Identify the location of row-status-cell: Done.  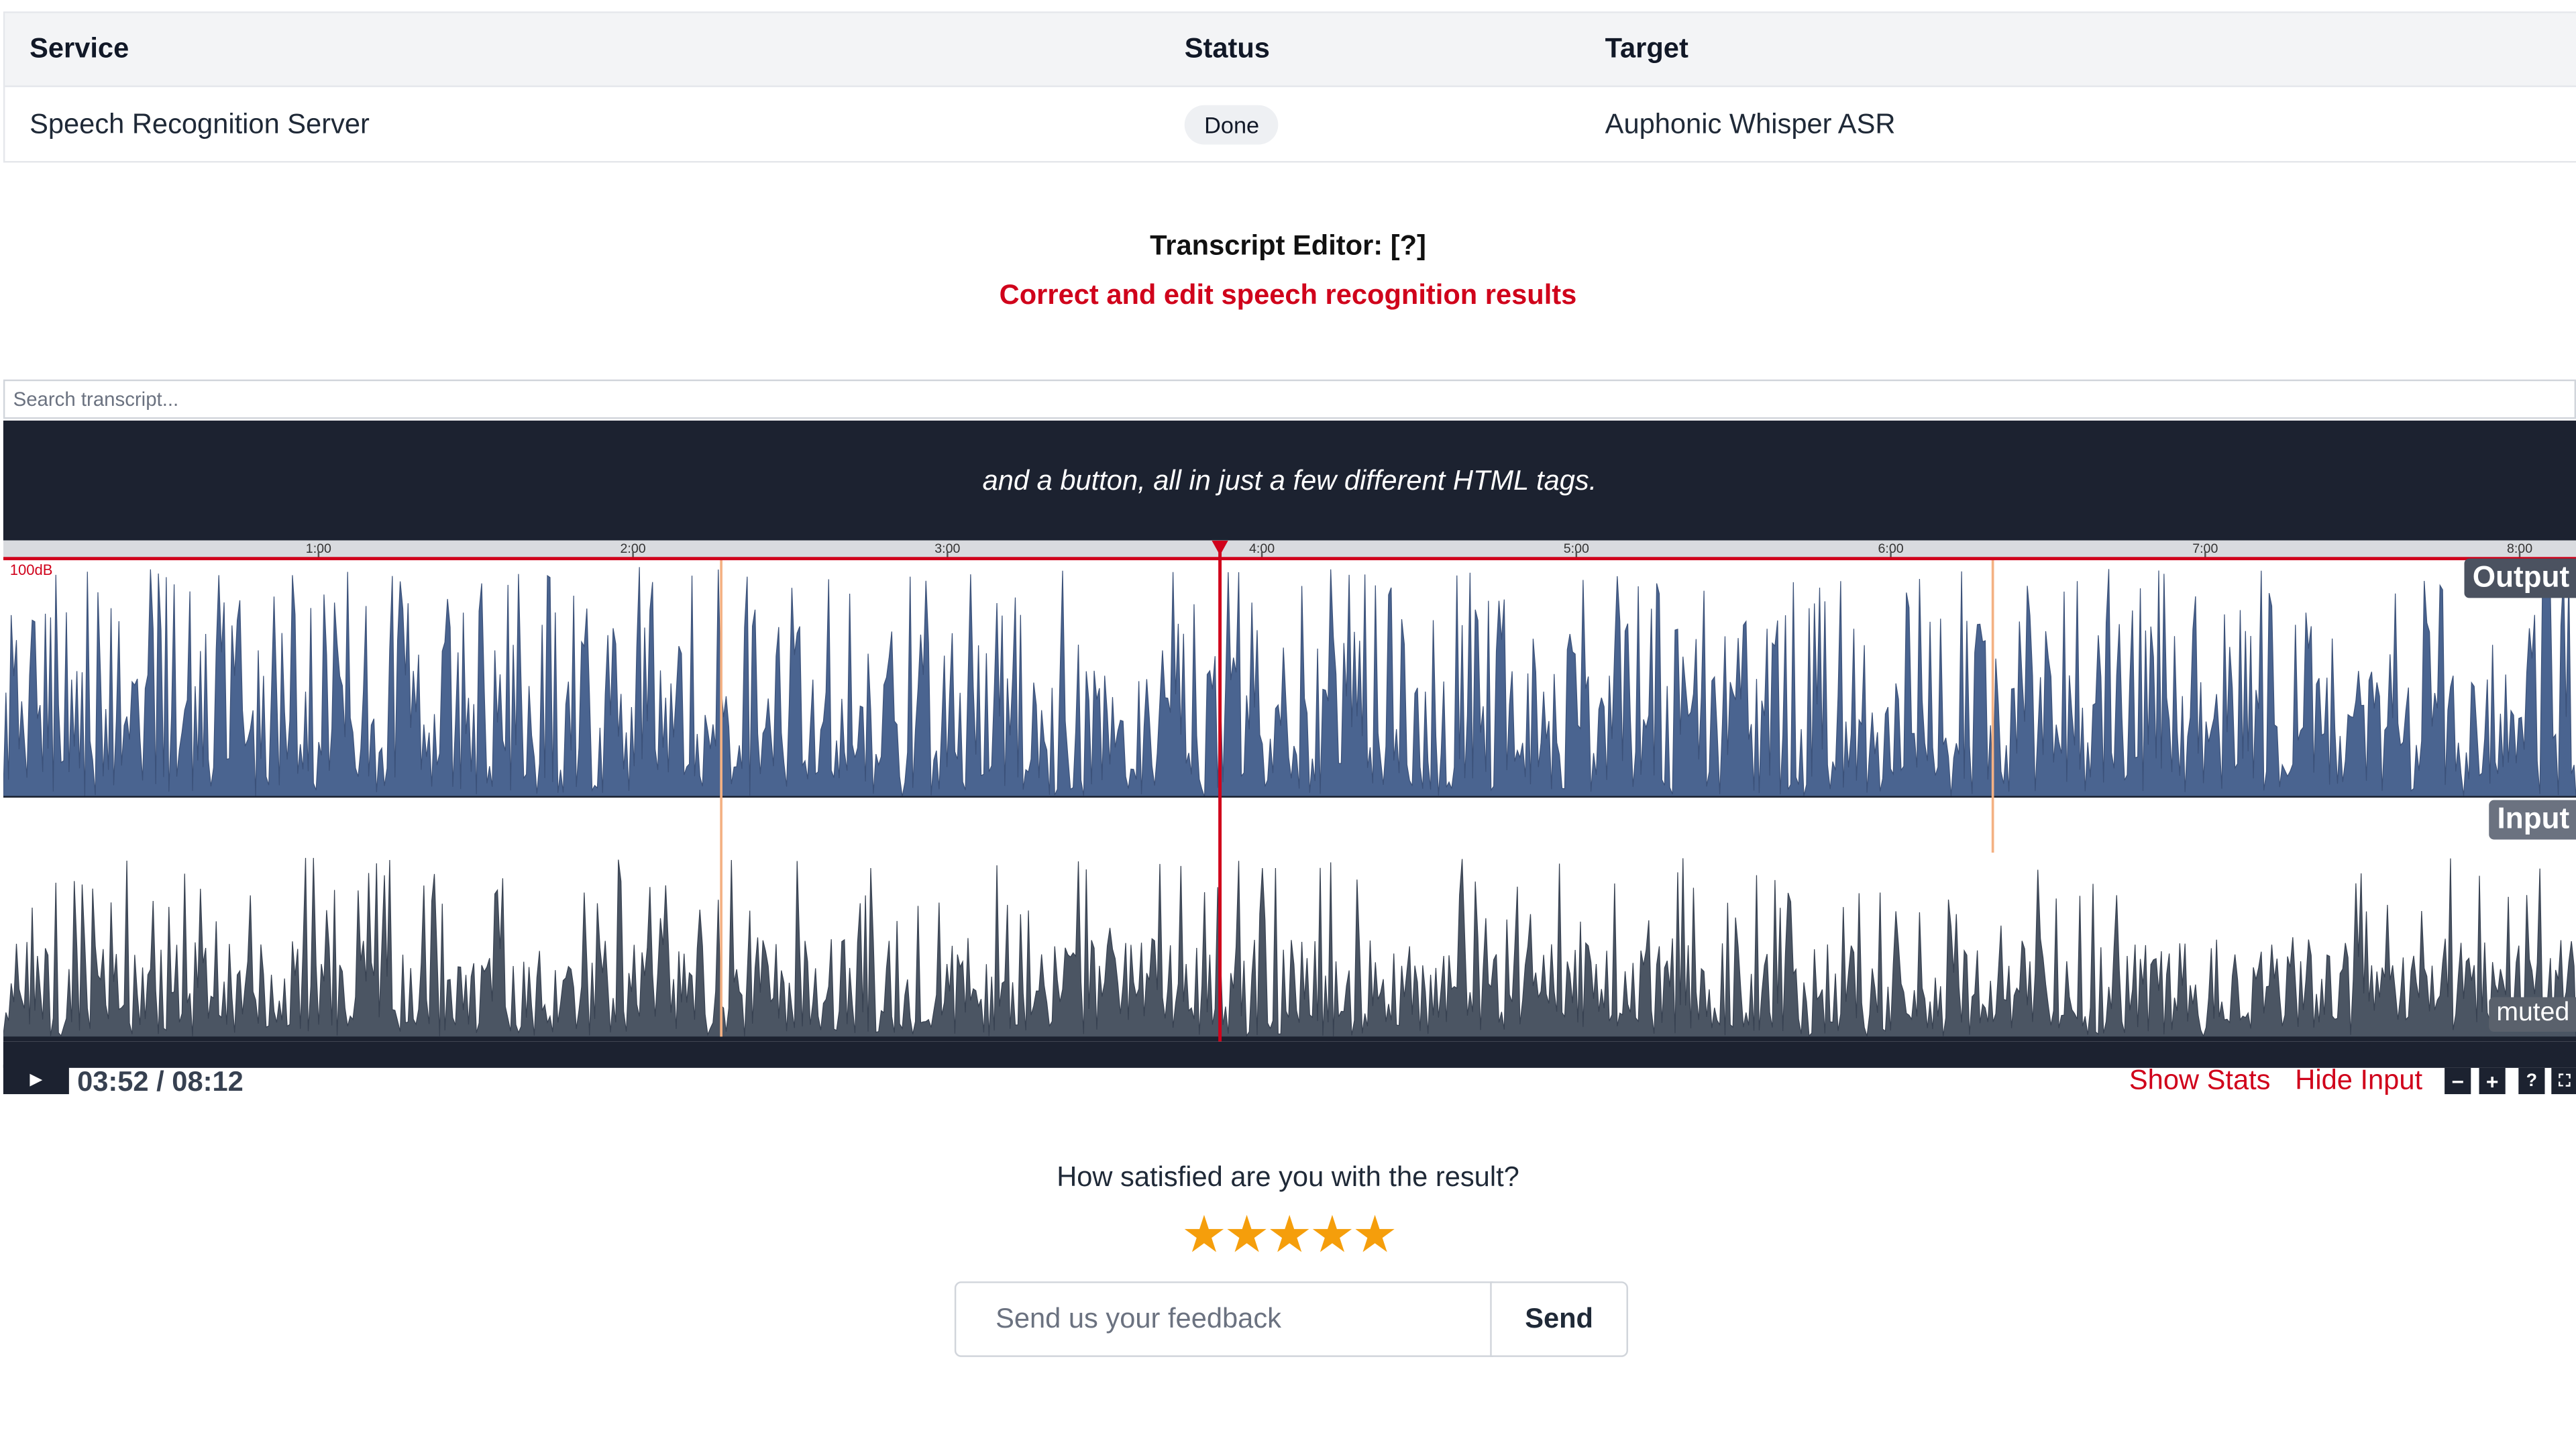
(1231, 124).